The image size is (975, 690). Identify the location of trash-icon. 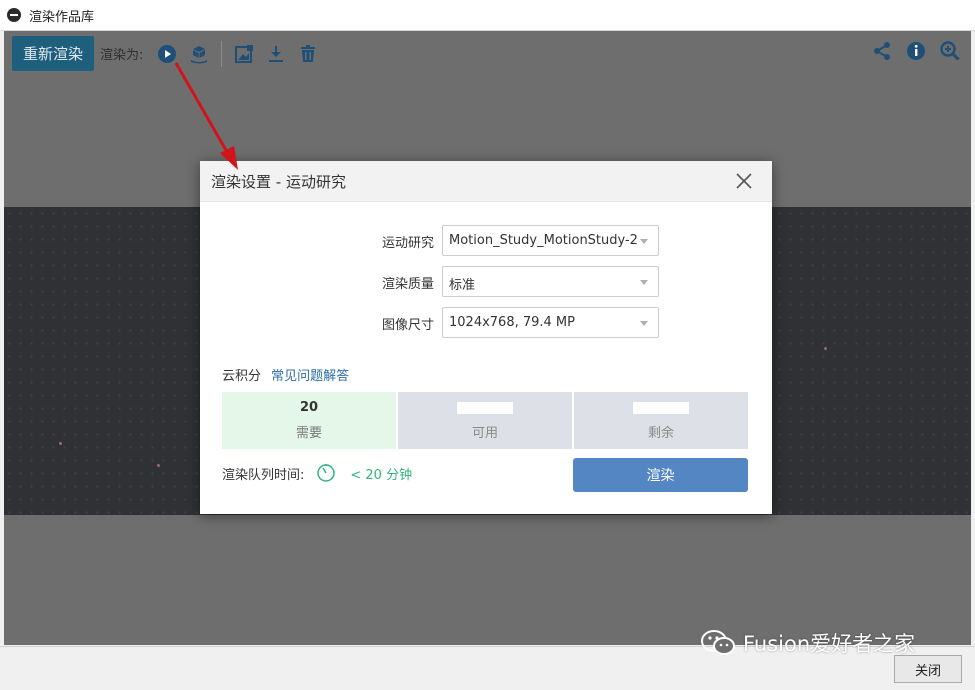
(308, 54).